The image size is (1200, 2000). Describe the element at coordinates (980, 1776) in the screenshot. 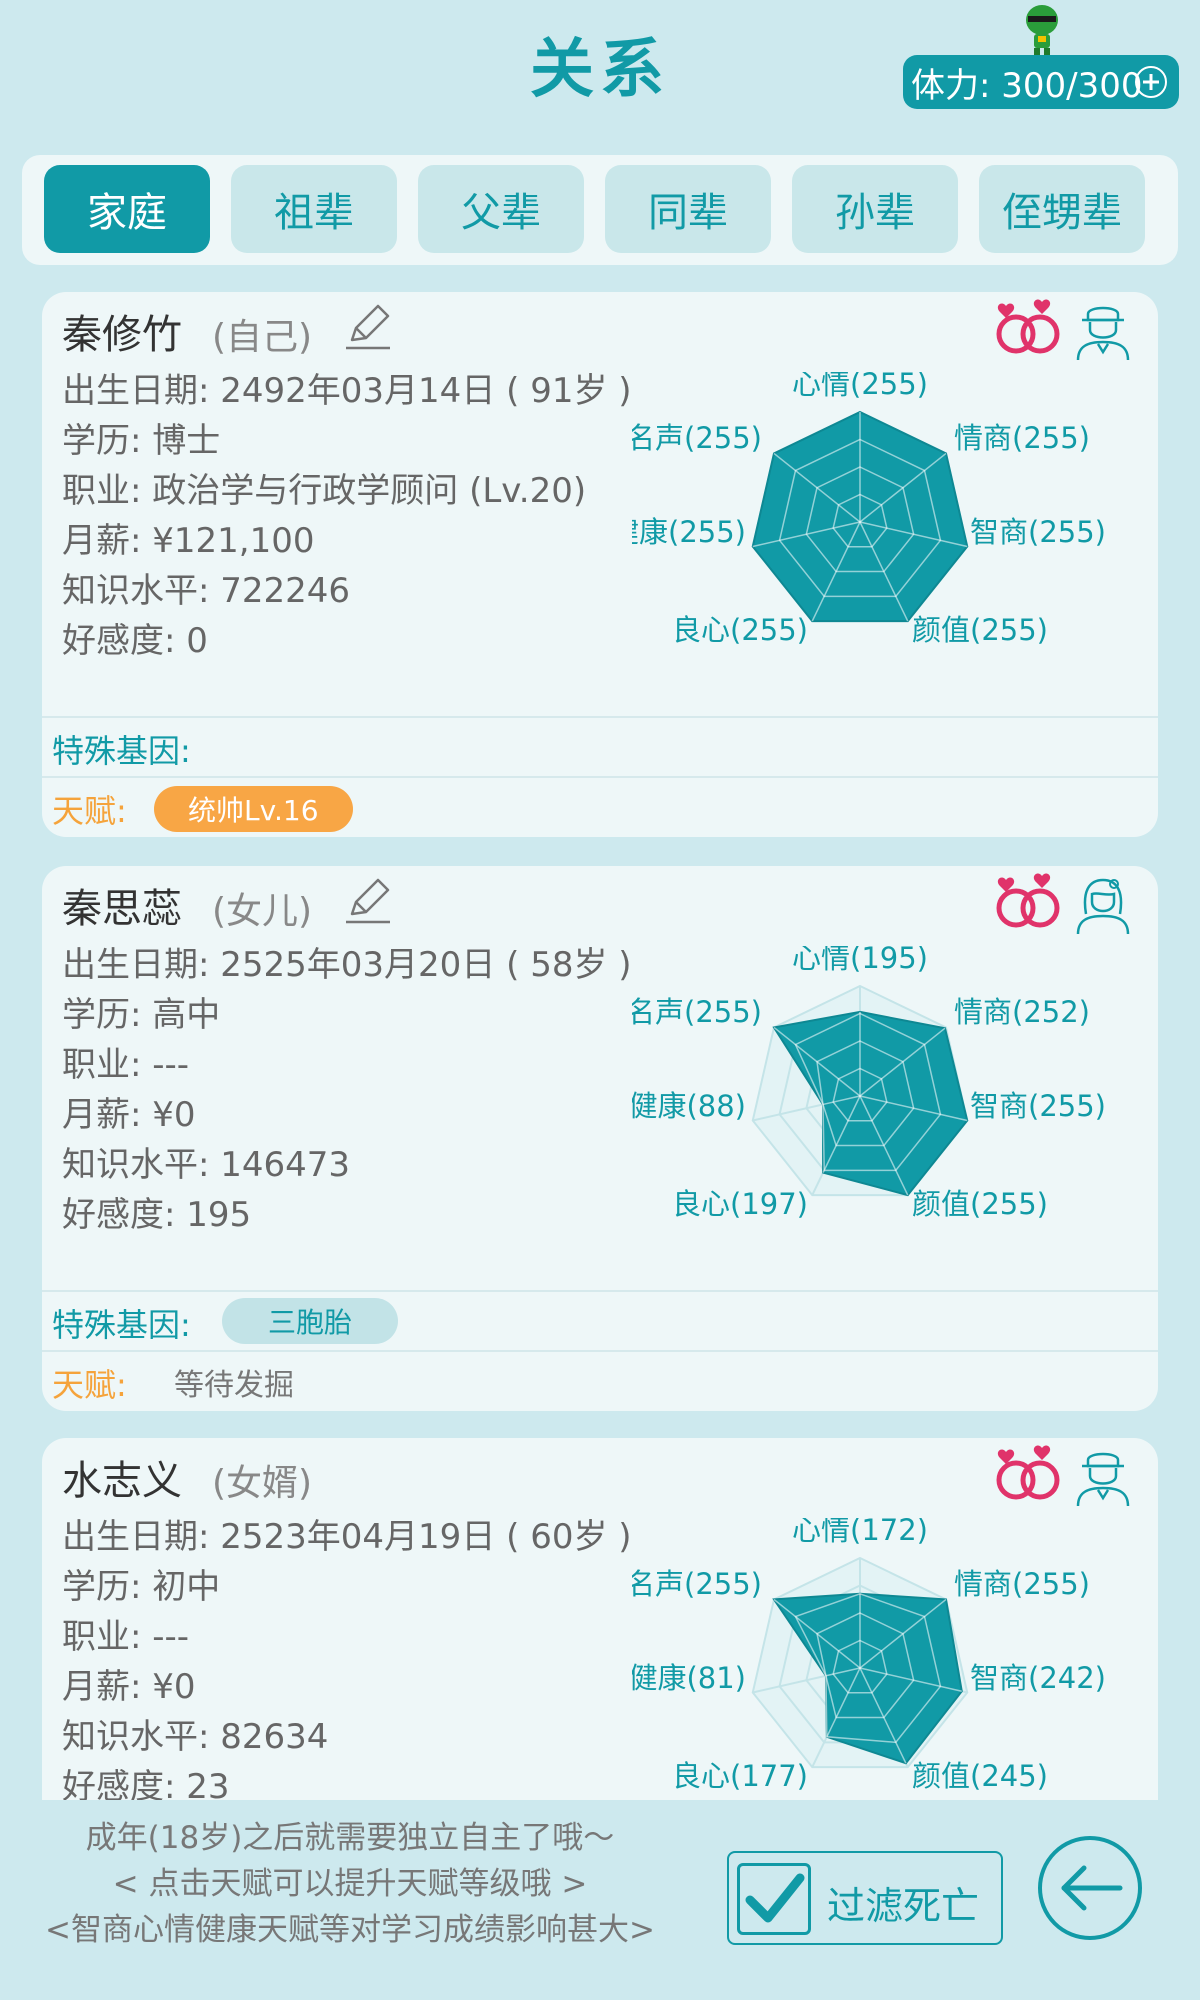

I see `radar-label: 颜值(245)` at that location.